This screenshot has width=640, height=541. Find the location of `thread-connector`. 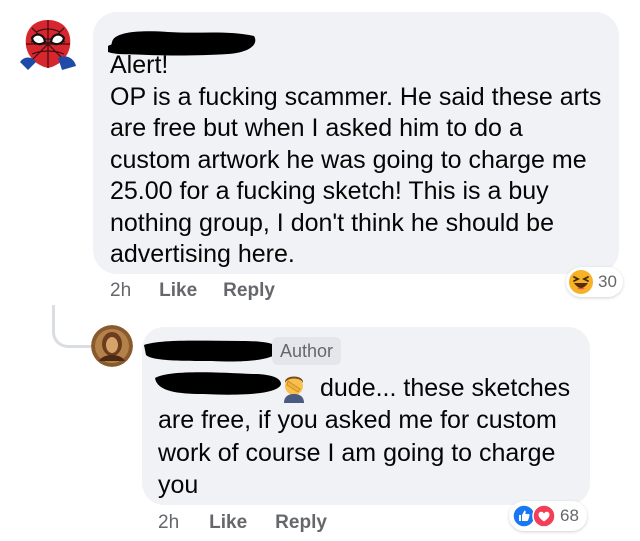

thread-connector is located at coordinates (71, 326).